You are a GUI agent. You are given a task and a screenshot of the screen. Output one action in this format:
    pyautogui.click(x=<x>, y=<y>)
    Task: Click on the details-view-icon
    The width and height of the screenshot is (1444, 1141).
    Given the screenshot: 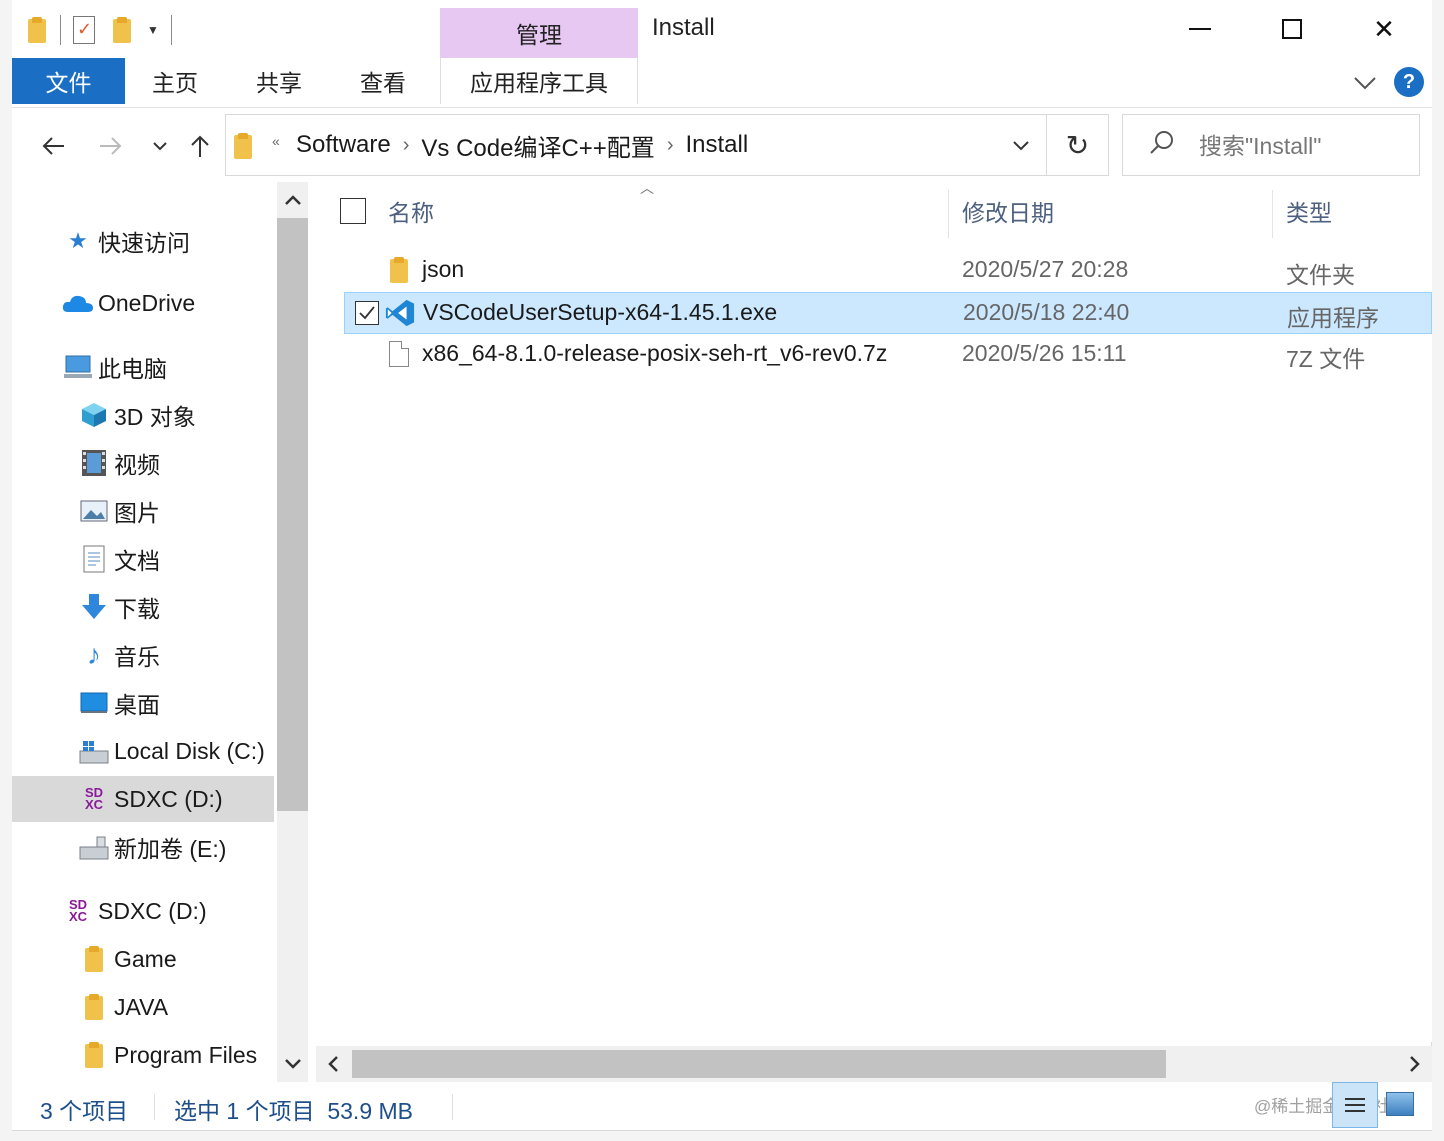 What is the action you would take?
    pyautogui.click(x=1355, y=1105)
    